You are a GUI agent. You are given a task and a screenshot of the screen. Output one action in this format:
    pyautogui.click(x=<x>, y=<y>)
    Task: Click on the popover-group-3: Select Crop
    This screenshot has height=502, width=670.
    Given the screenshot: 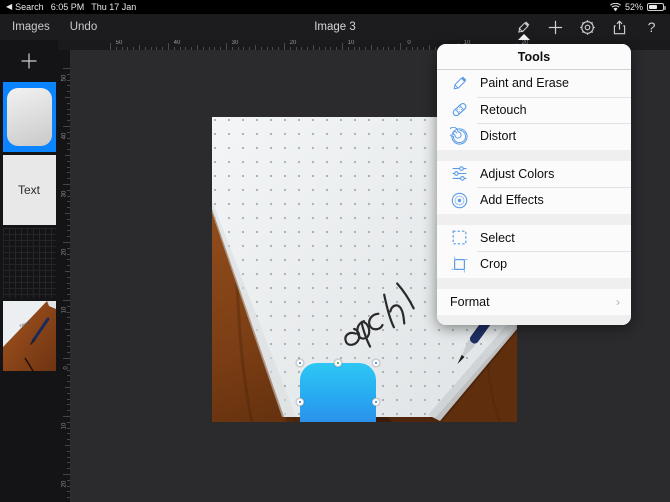 What is the action you would take?
    pyautogui.click(x=534, y=251)
    